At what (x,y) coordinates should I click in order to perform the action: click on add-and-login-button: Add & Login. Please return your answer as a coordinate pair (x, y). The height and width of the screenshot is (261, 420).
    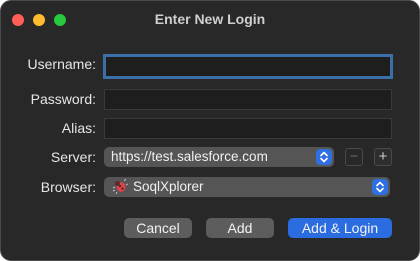
    Looking at the image, I should click on (340, 228).